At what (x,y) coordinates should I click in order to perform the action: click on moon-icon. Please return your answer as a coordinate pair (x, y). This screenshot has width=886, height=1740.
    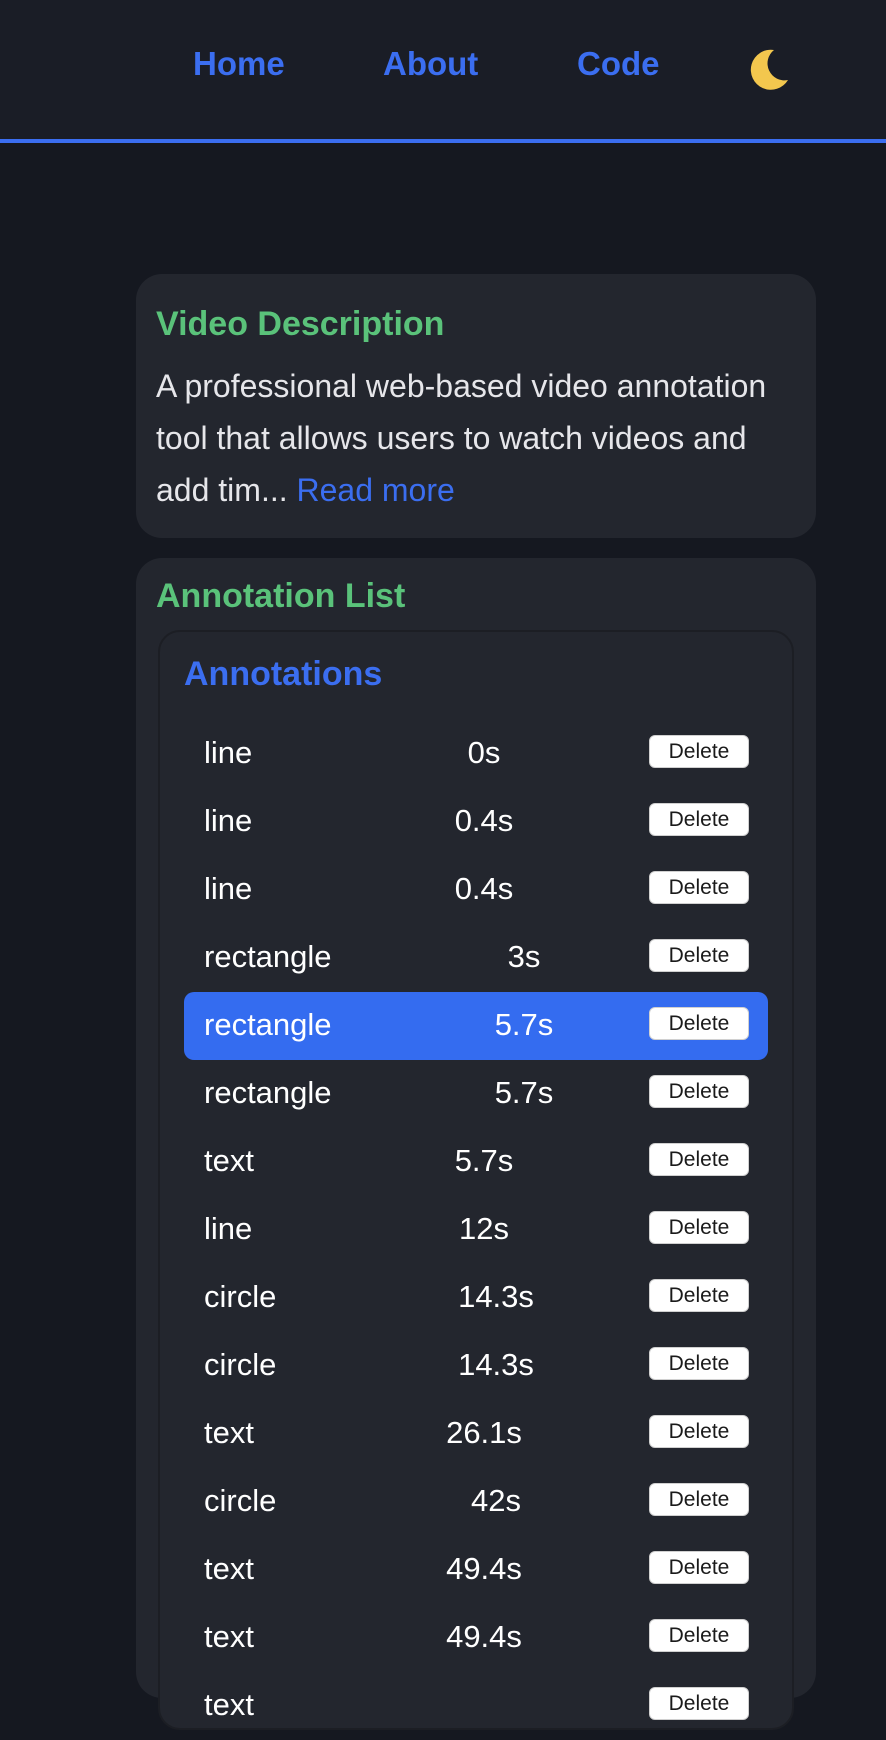
    Looking at the image, I should click on (769, 69).